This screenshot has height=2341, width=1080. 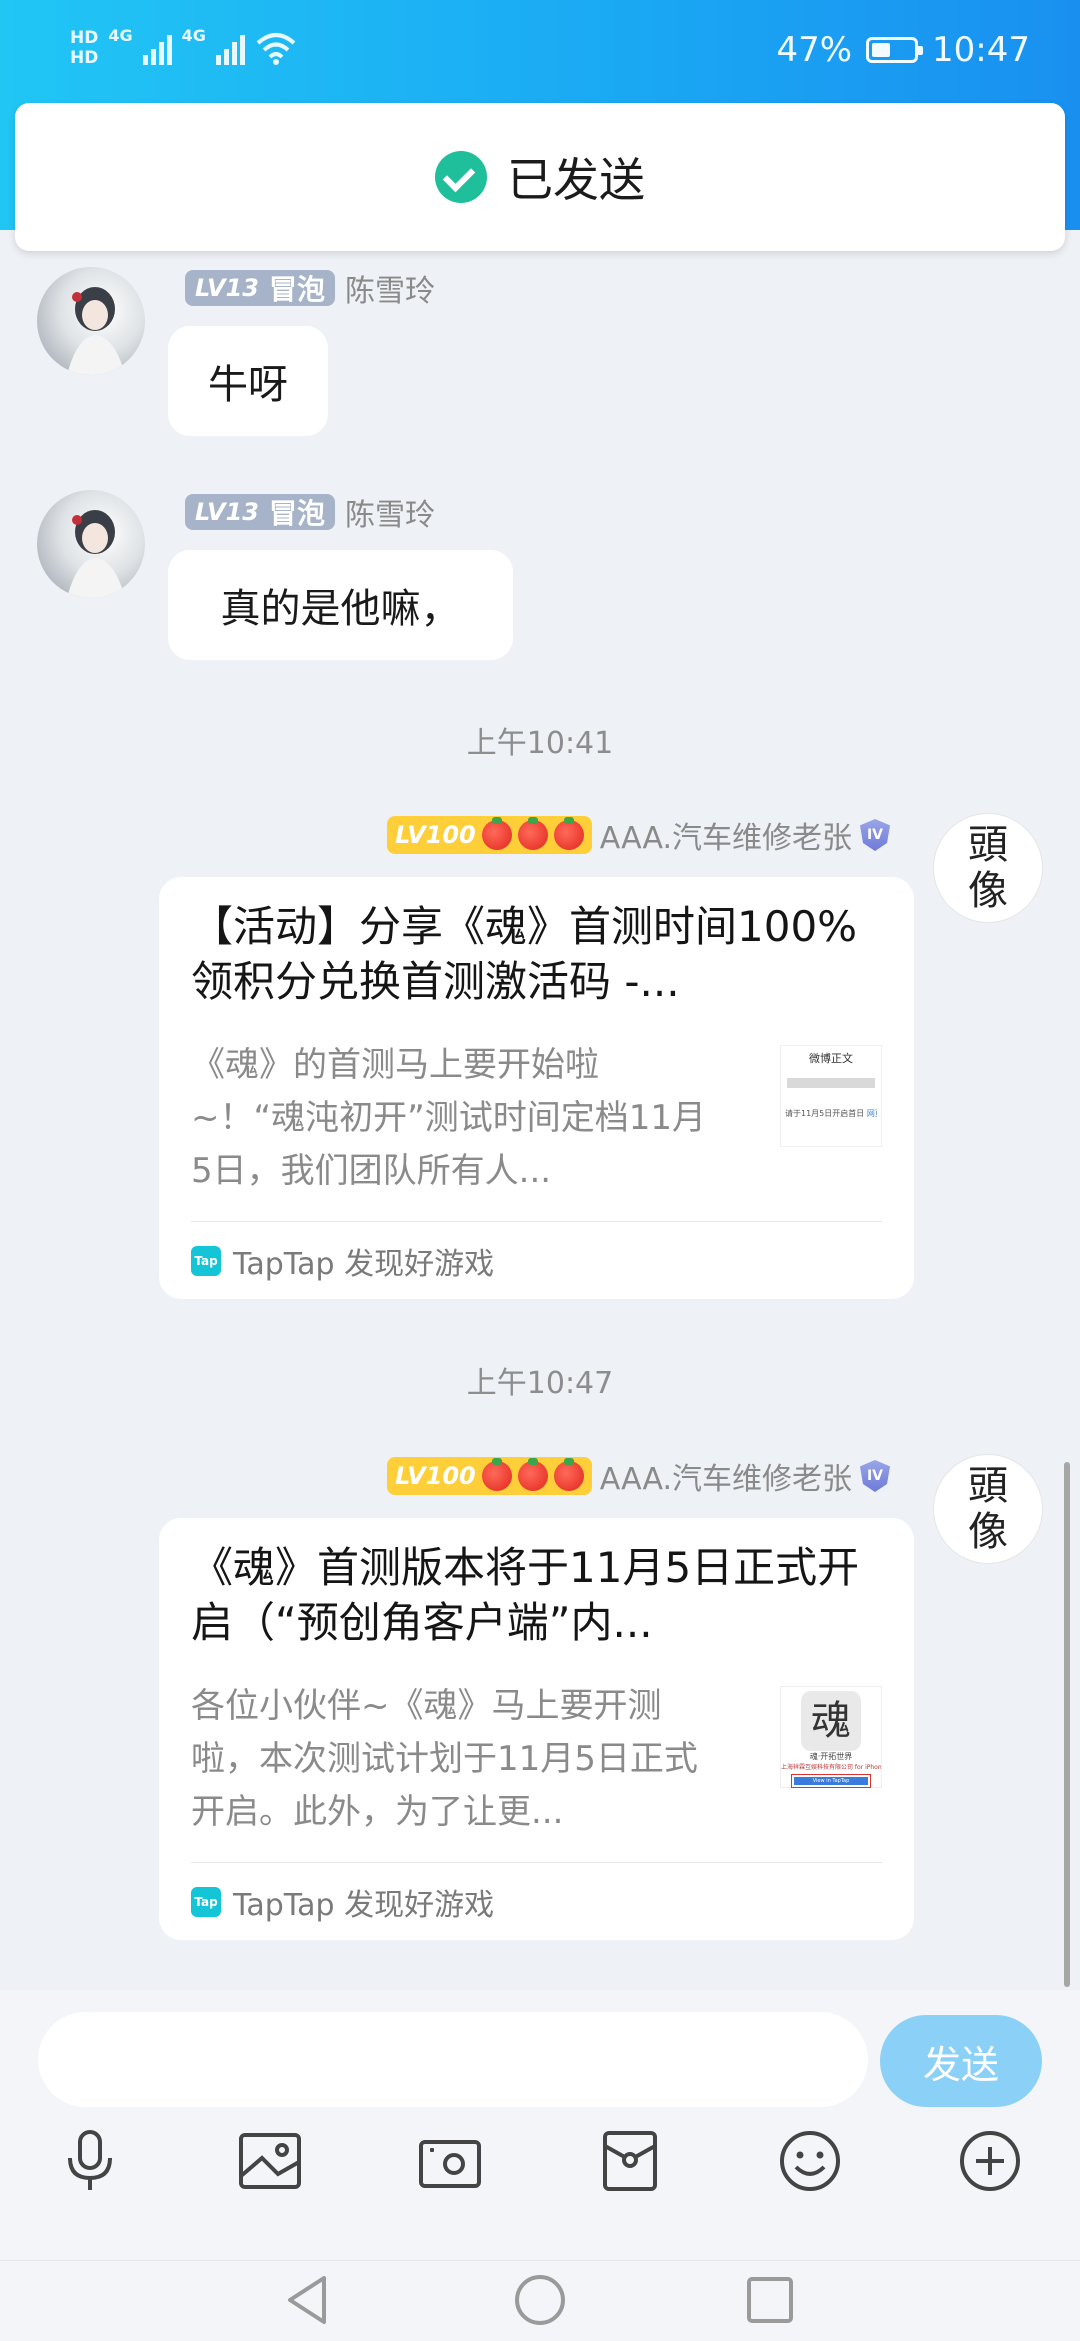 I want to click on battery-percent: 47%, so click(x=814, y=50).